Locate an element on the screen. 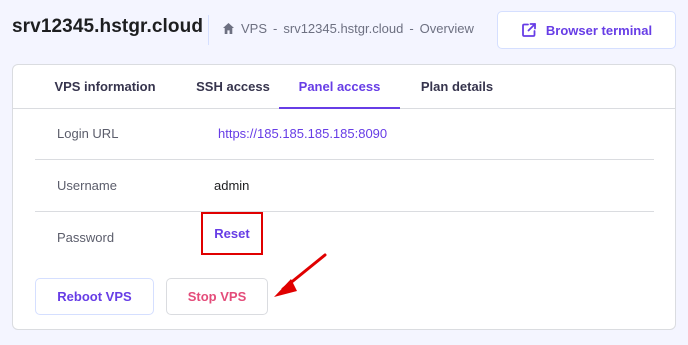  reset-password-button: Reset is located at coordinates (232, 233).